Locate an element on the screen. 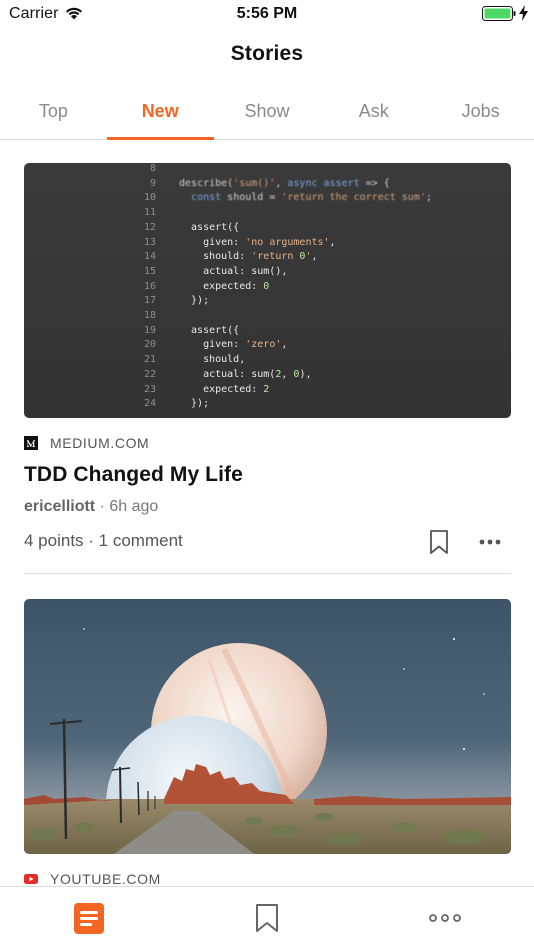 The image size is (534, 950). youtube-logo-icon is located at coordinates (31, 879).